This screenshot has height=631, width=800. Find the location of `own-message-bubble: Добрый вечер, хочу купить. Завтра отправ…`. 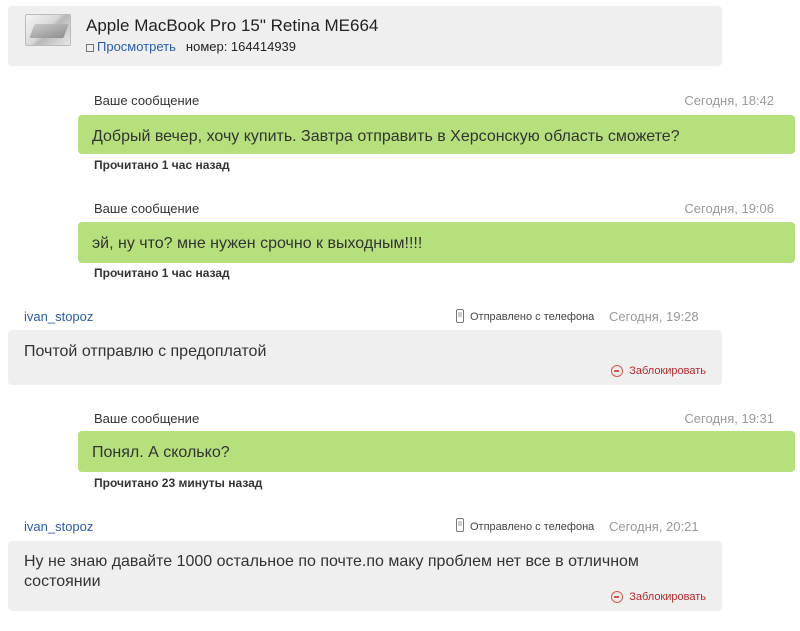

own-message-bubble: Добрый вечер, хочу купить. Завтра отправ… is located at coordinates (436, 134).